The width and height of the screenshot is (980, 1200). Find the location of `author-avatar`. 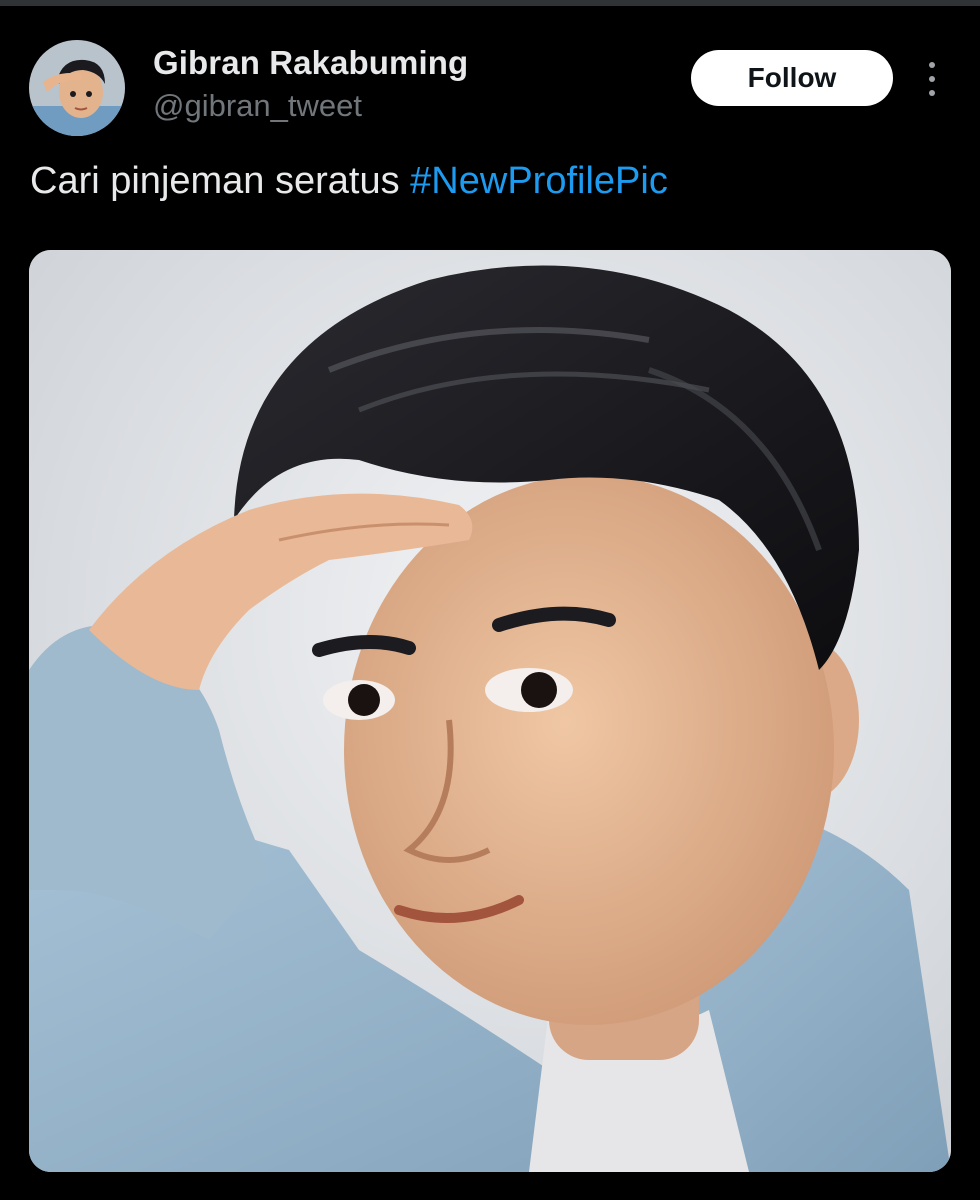

author-avatar is located at coordinates (77, 88).